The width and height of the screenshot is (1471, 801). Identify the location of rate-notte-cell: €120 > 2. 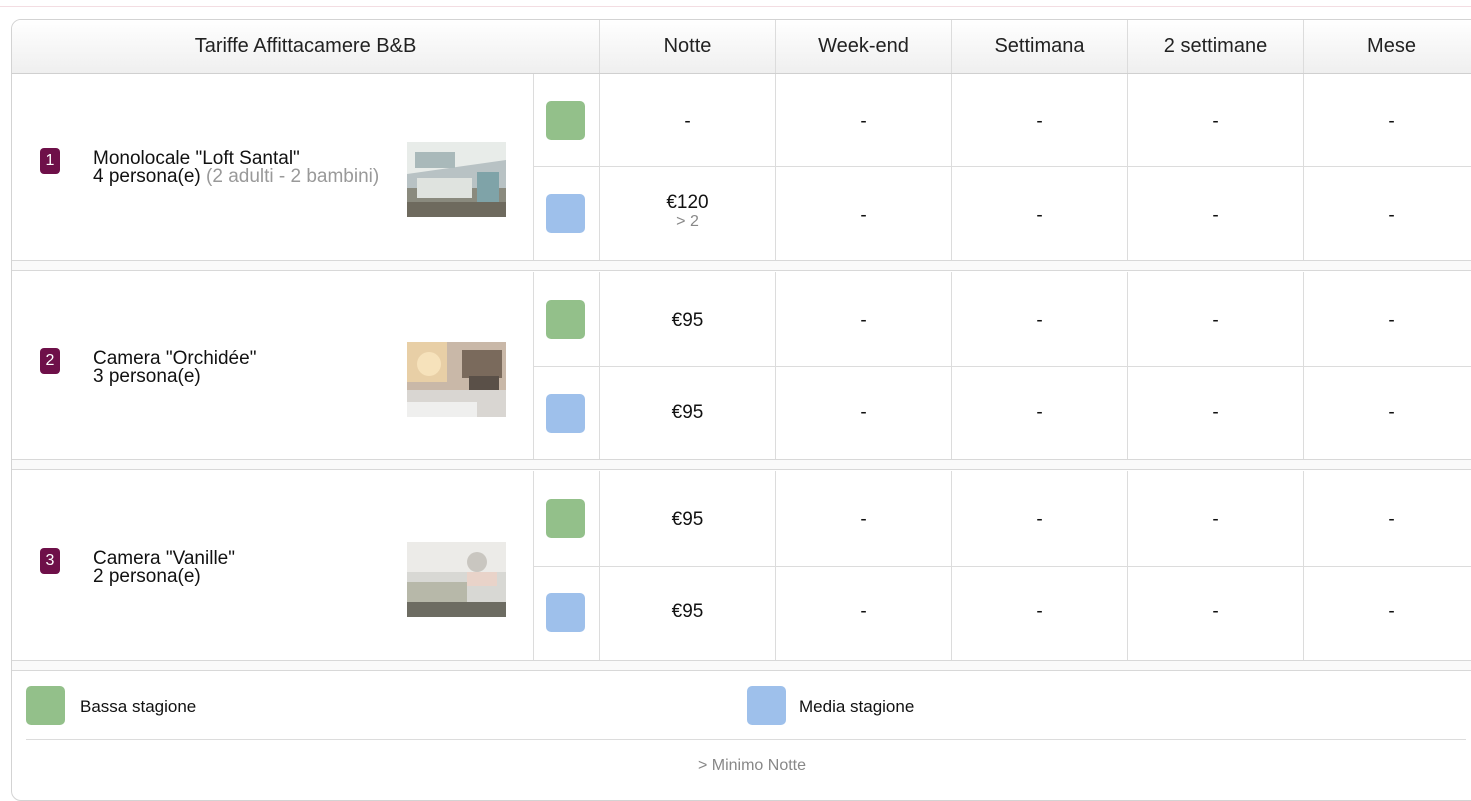
(687, 211).